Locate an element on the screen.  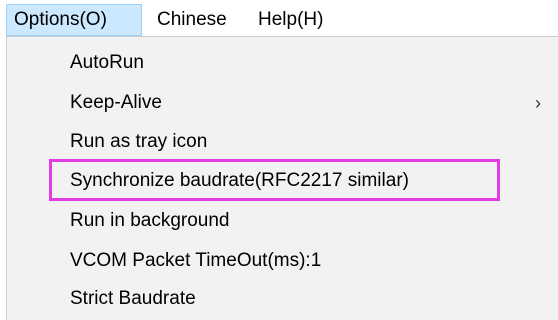
menu-help: Help(H) is located at coordinates (290, 20).